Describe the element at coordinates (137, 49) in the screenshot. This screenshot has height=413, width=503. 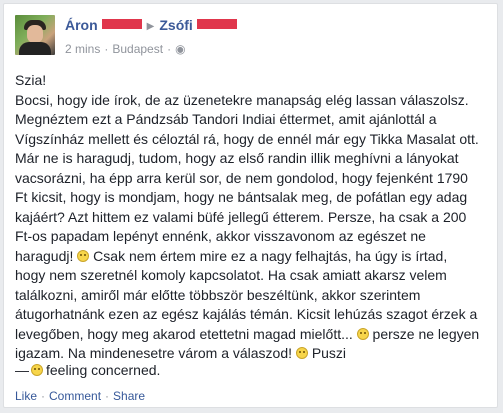
I see `location-link: Budapest` at that location.